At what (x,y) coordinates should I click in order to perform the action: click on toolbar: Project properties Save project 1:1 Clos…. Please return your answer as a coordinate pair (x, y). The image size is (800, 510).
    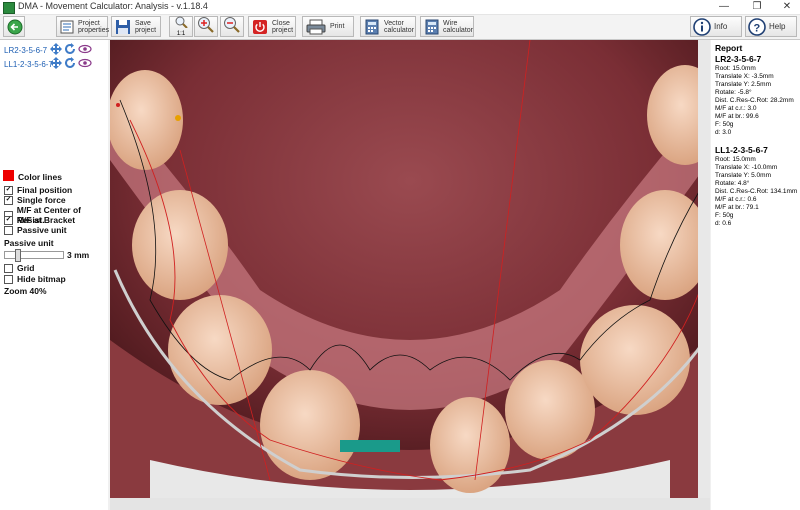
    Looking at the image, I should click on (400, 27).